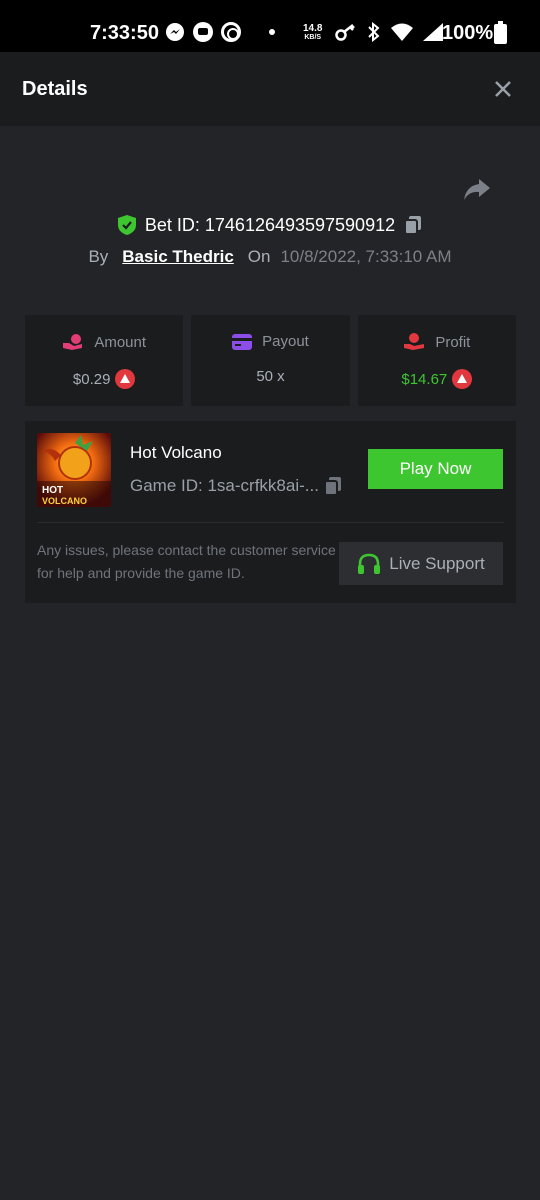 The width and height of the screenshot is (540, 1200). Describe the element at coordinates (120, 342) in the screenshot. I see `amount-label: Amount` at that location.